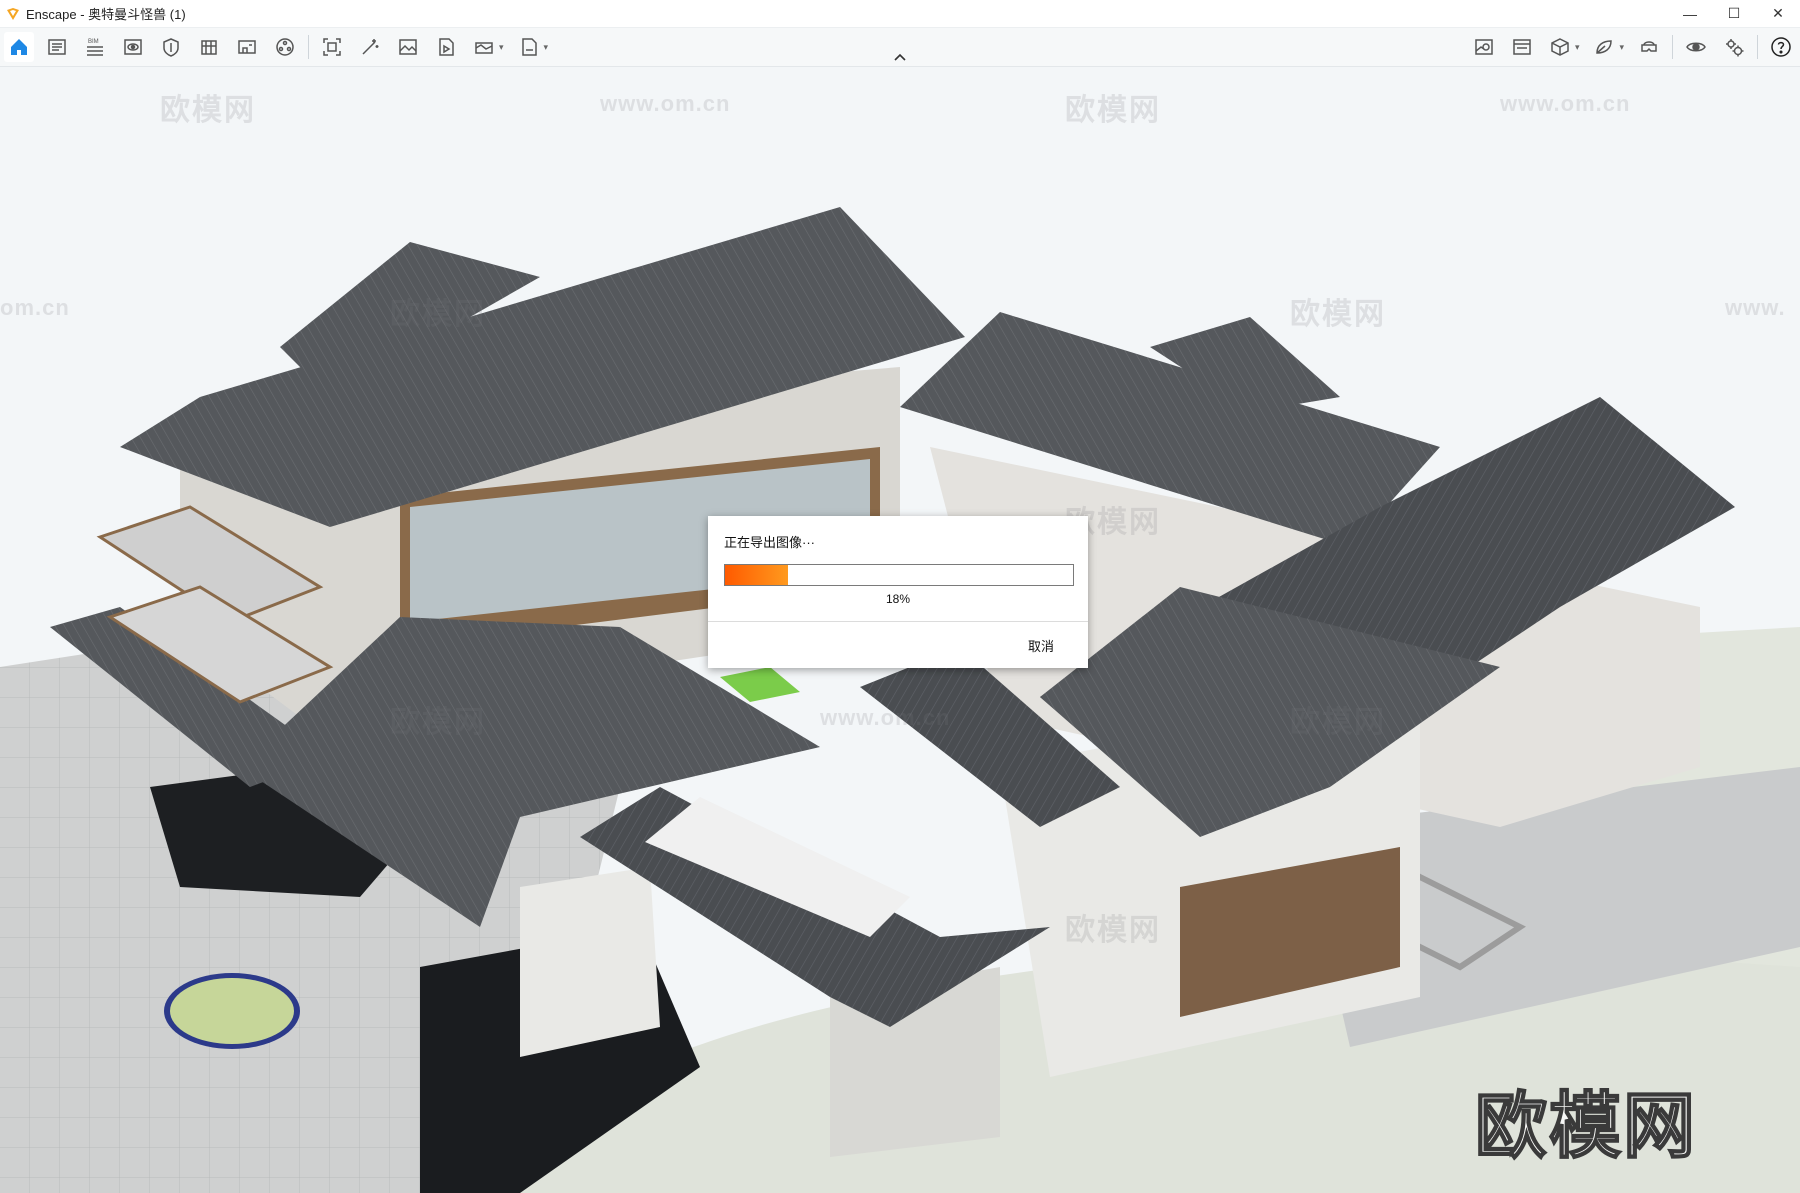 The width and height of the screenshot is (1800, 1193). I want to click on panorama-button, so click(484, 47).